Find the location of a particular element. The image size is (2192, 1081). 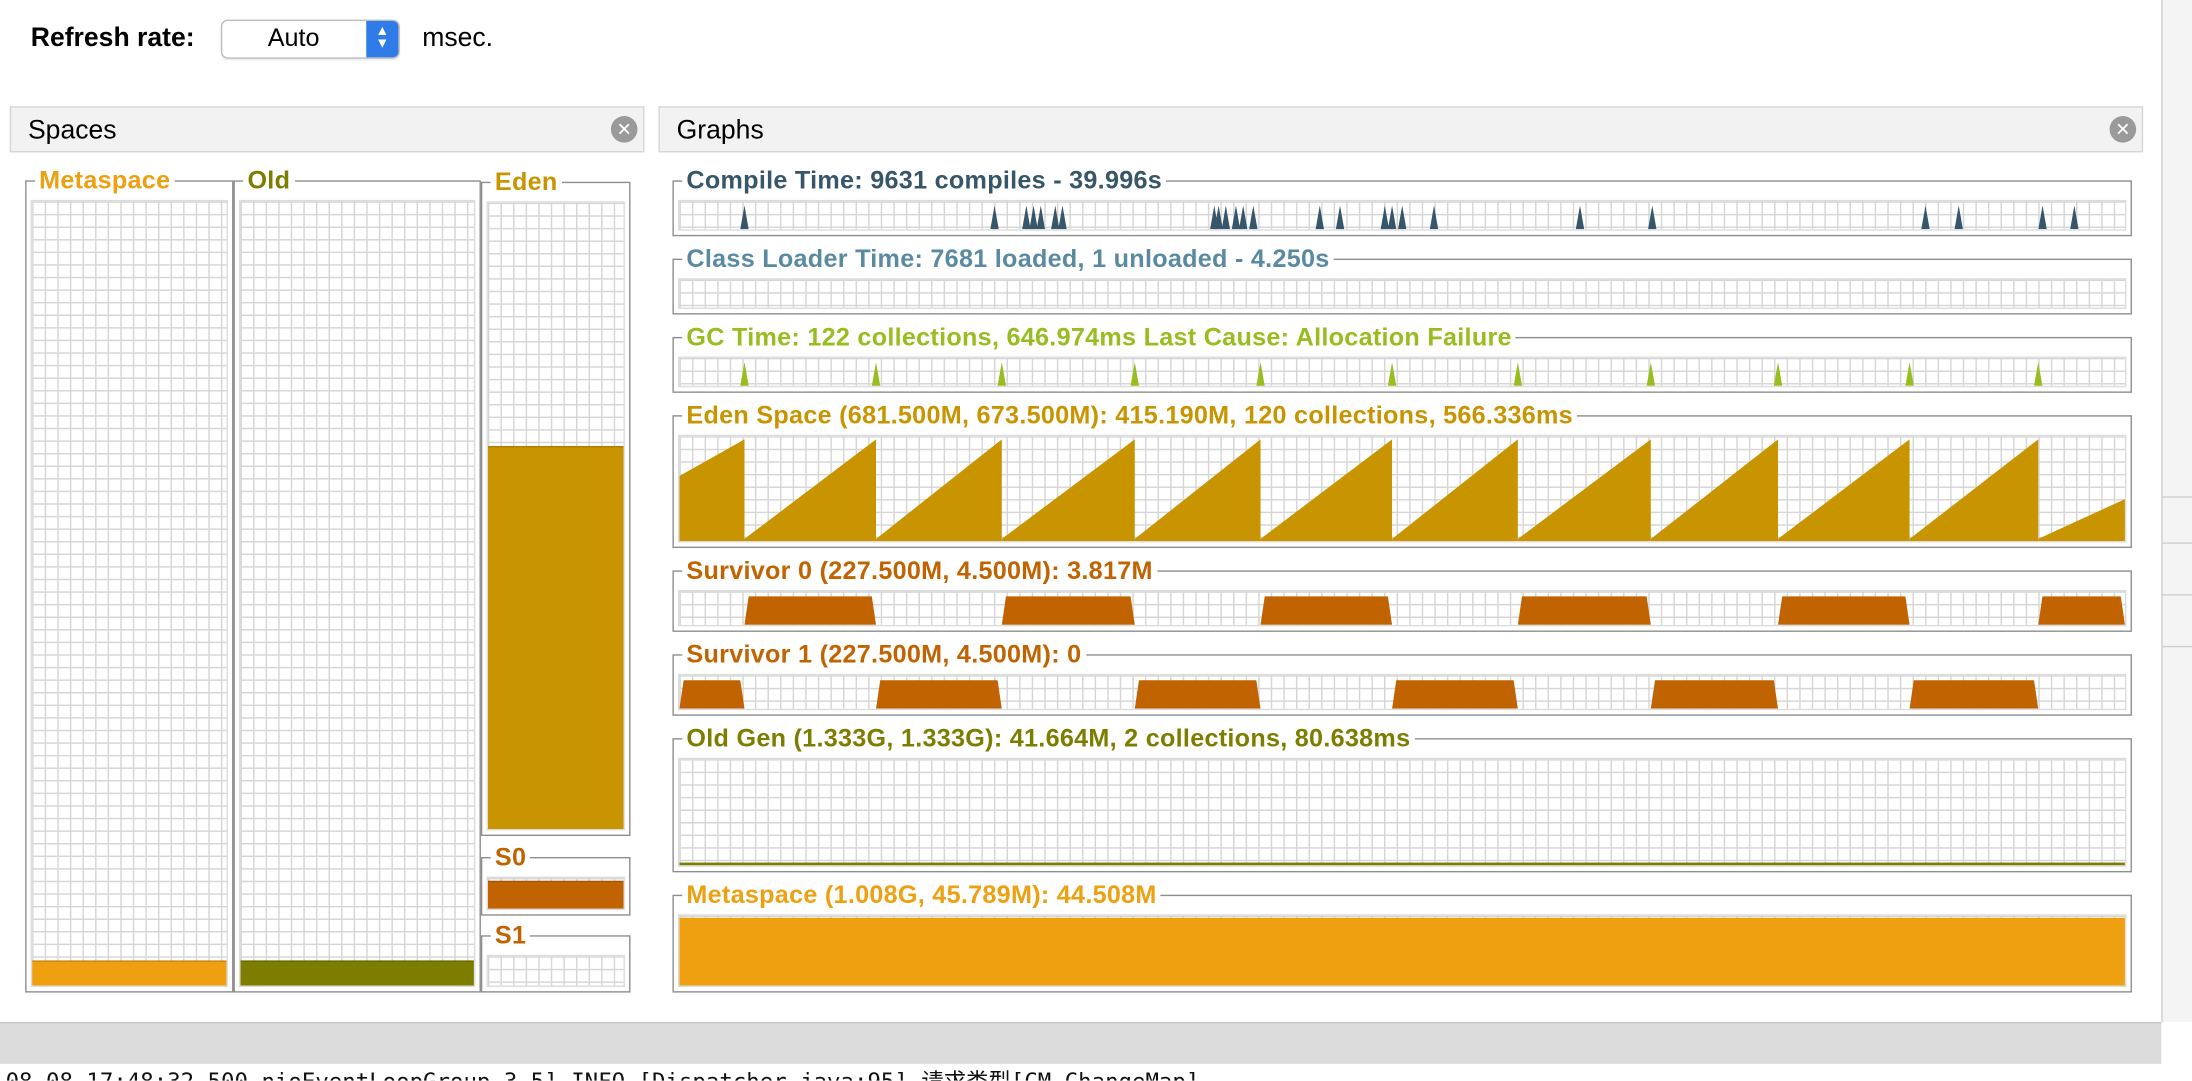

graph-old-gen-plot is located at coordinates (1402, 812).